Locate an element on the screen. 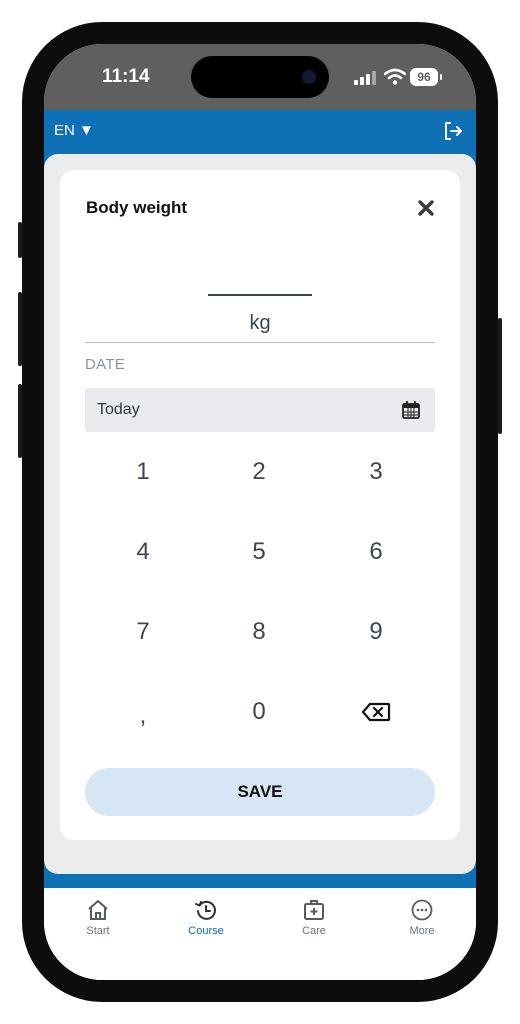  tab-more: More is located at coordinates (422, 923).